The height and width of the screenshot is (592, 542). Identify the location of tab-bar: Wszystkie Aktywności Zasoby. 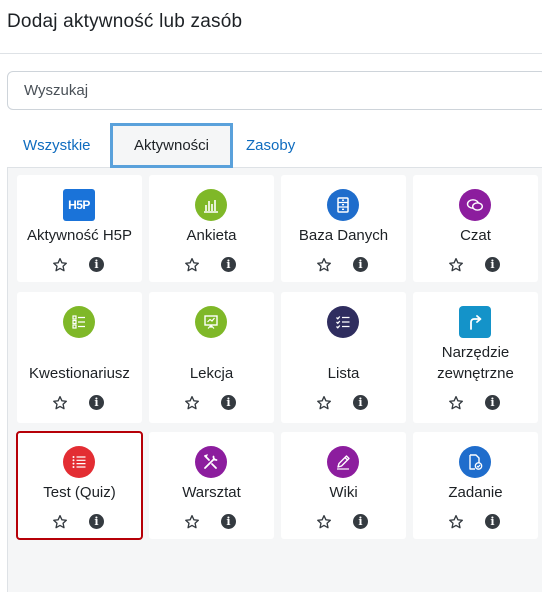
(274, 145).